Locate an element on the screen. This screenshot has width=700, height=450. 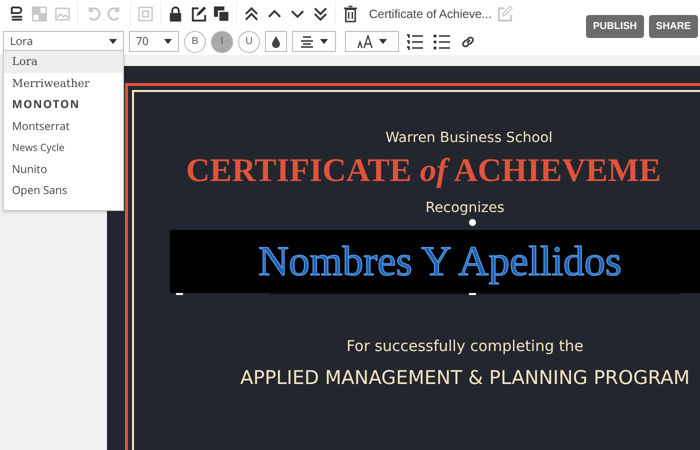
font-option: Lora is located at coordinates (63, 61).